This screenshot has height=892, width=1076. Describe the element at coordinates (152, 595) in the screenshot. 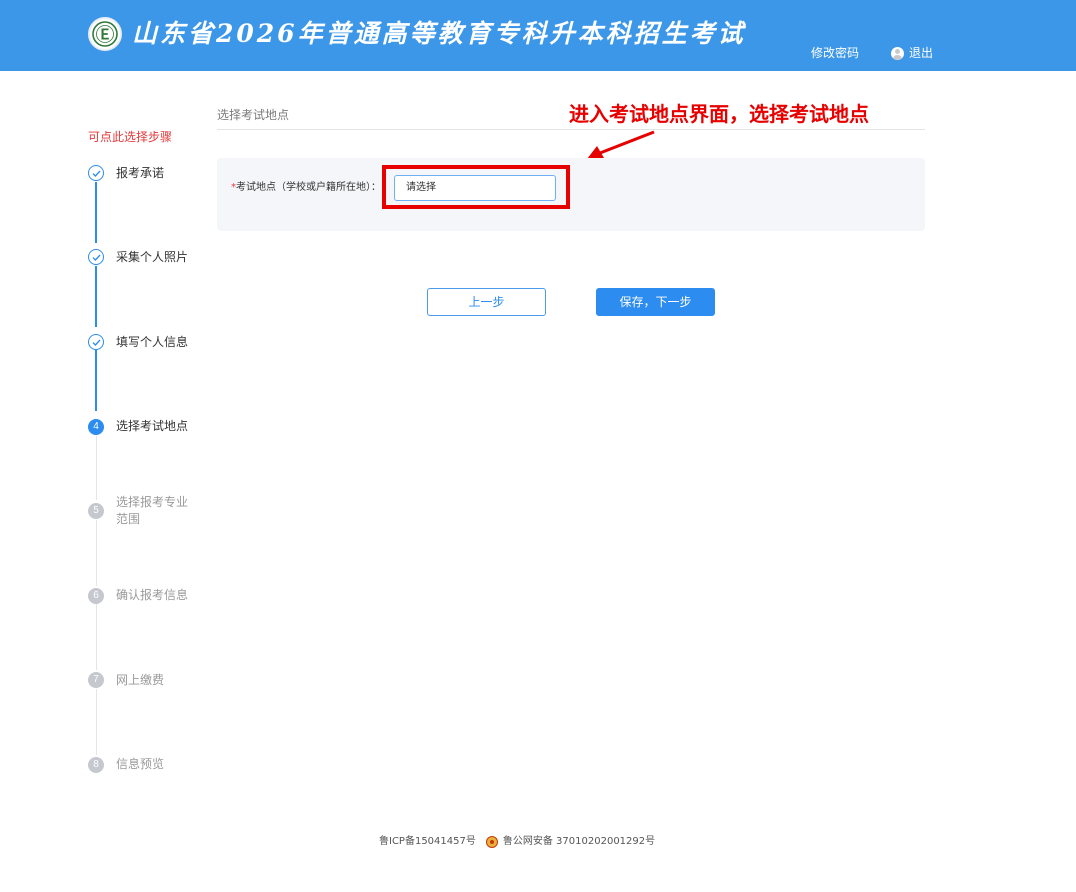

I see `step-6-label: 确认报考信息` at that location.